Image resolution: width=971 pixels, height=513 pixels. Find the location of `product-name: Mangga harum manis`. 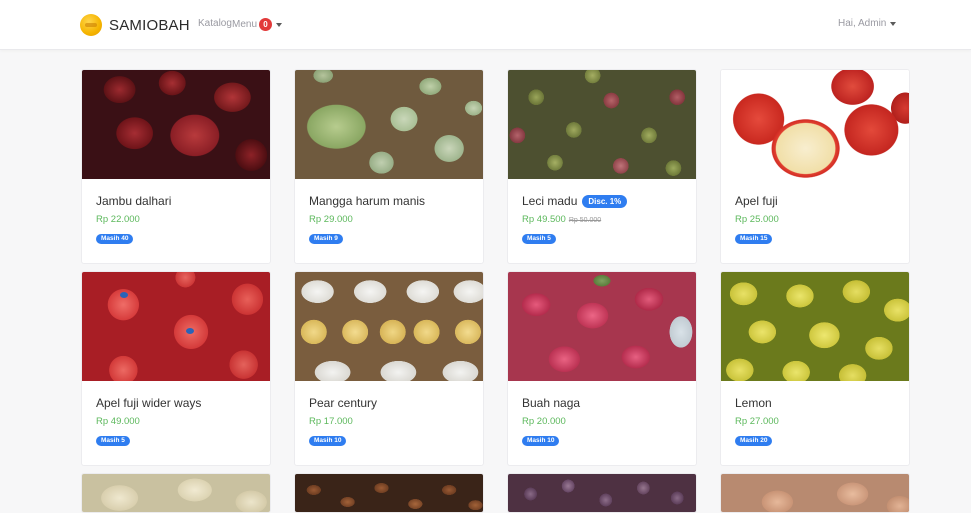

product-name: Mangga harum manis is located at coordinates (367, 201).